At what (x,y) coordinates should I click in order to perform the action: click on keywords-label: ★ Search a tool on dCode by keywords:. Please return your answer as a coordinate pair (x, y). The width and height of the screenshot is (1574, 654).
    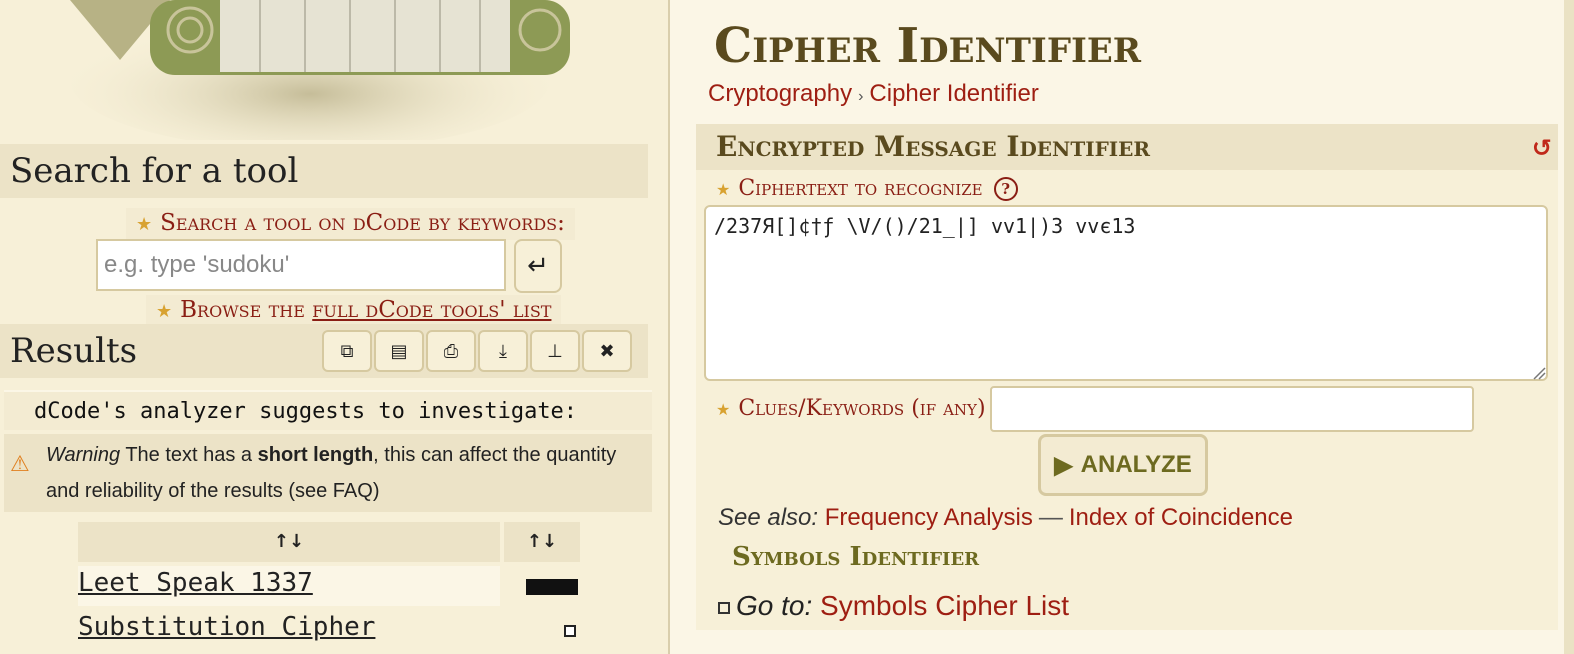
    Looking at the image, I should click on (350, 224).